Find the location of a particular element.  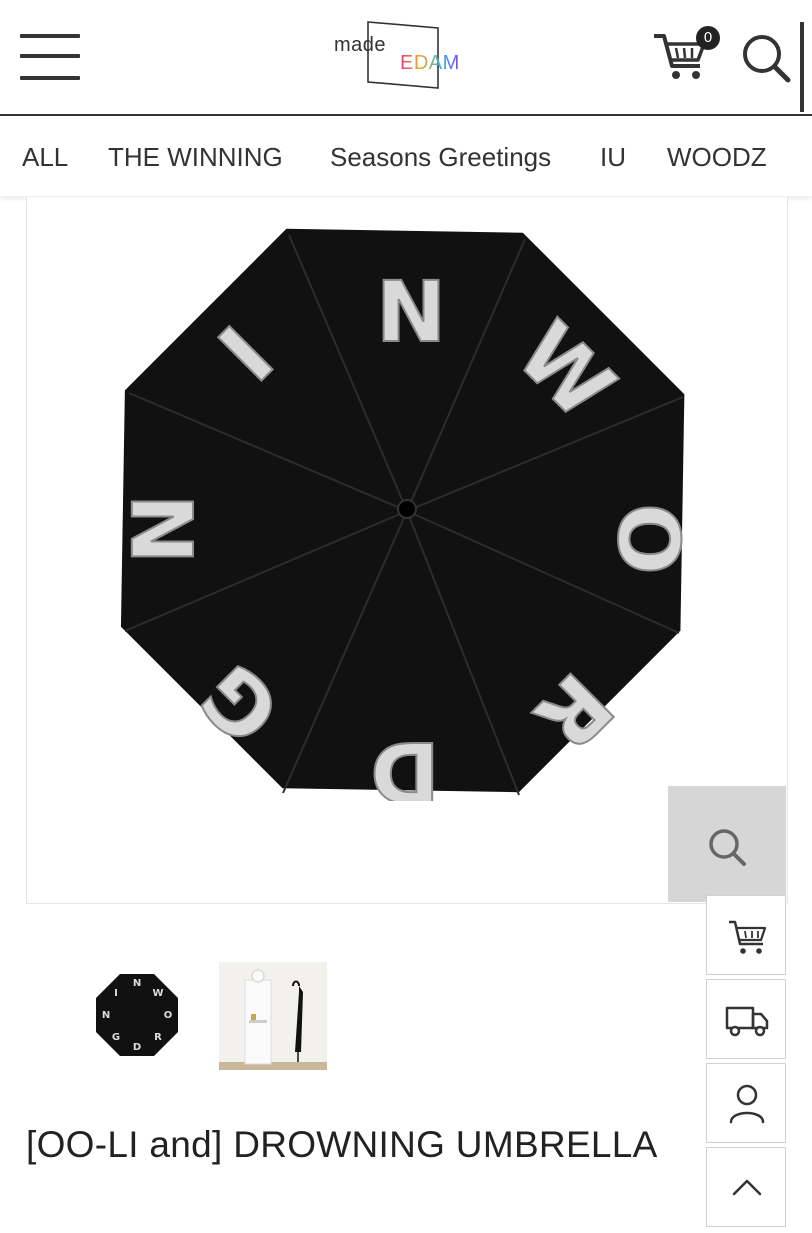

site-logo: made EDAM is located at coordinates (405, 57).